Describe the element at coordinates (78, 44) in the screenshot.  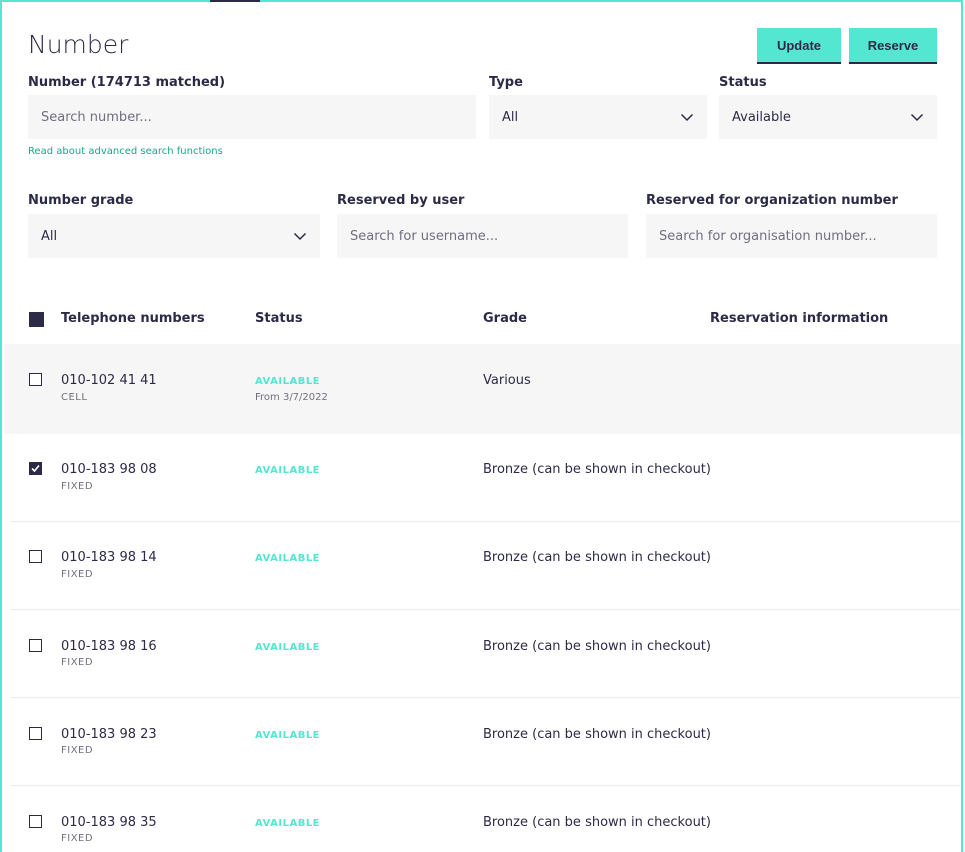
I see `page-title: Number` at that location.